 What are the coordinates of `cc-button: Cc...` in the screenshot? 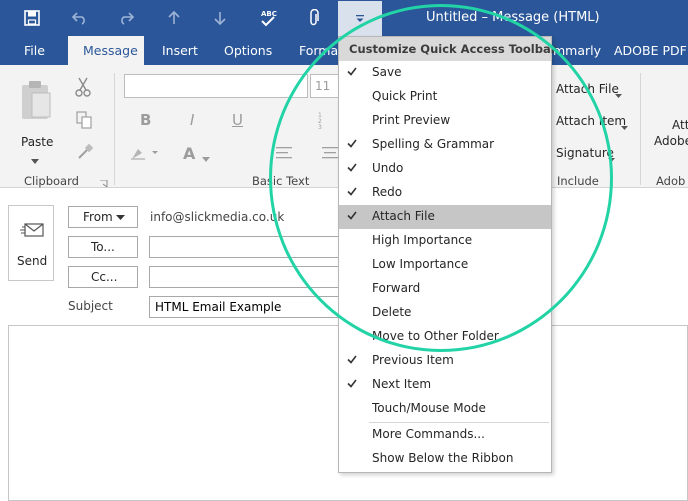 It's located at (103, 277).